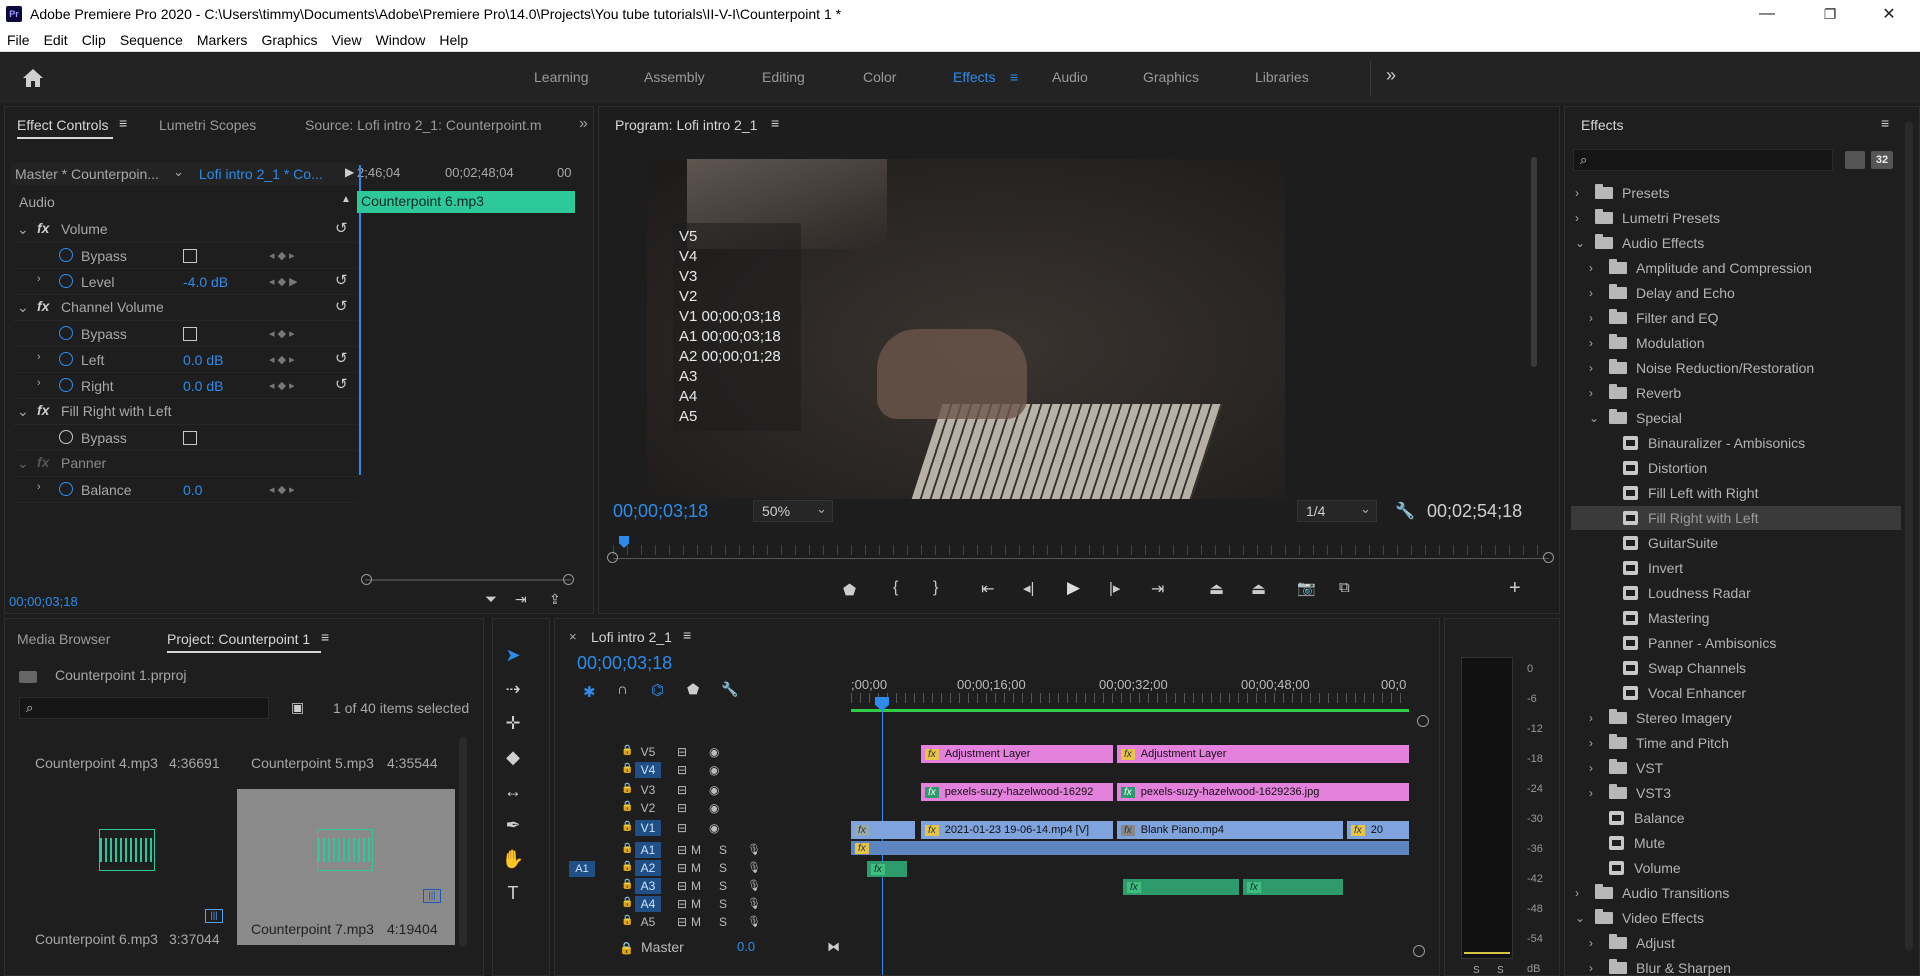 This screenshot has height=976, width=1920. What do you see at coordinates (1736, 818) in the screenshot?
I see `effects-tree-item: Balance` at bounding box center [1736, 818].